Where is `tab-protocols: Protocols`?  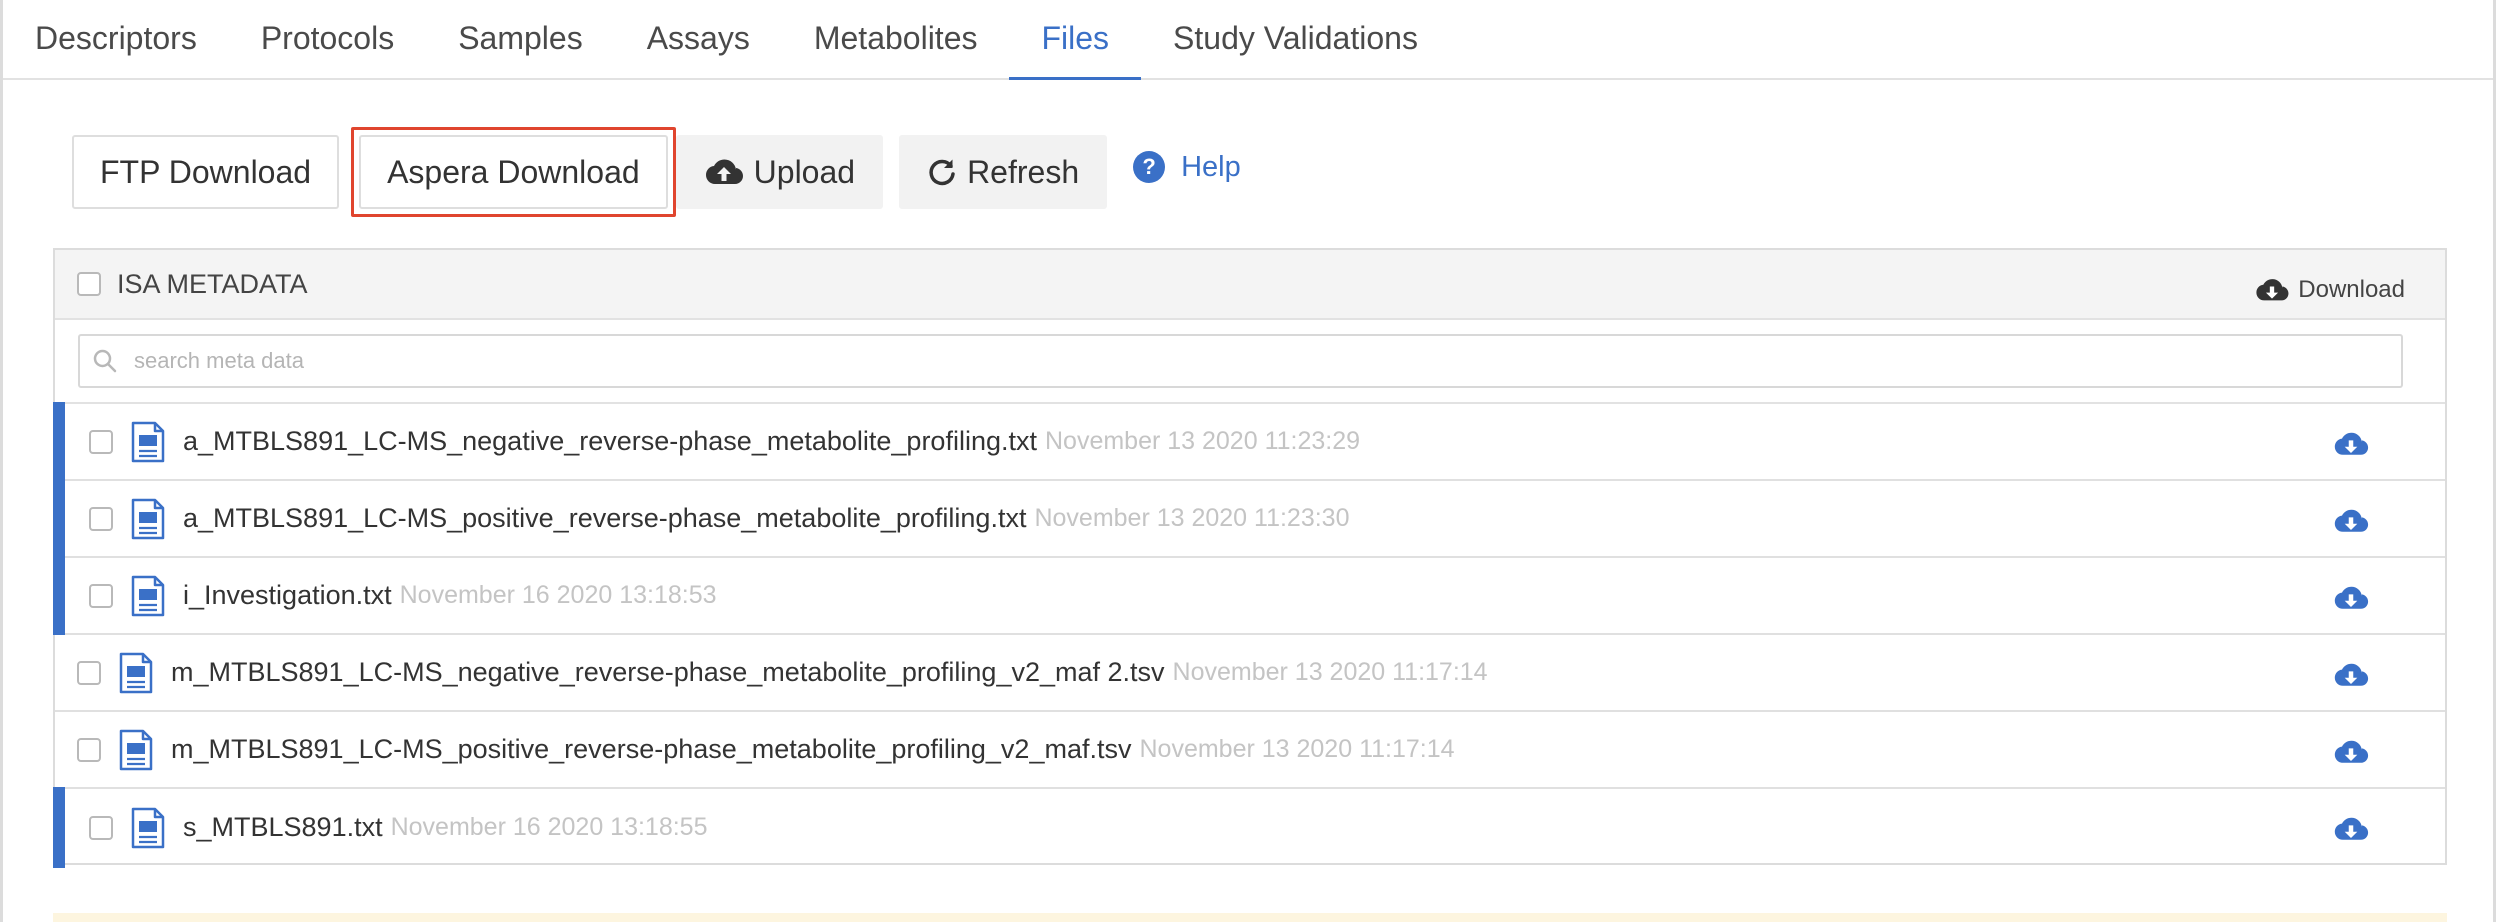
tab-protocols: Protocols is located at coordinates (327, 39).